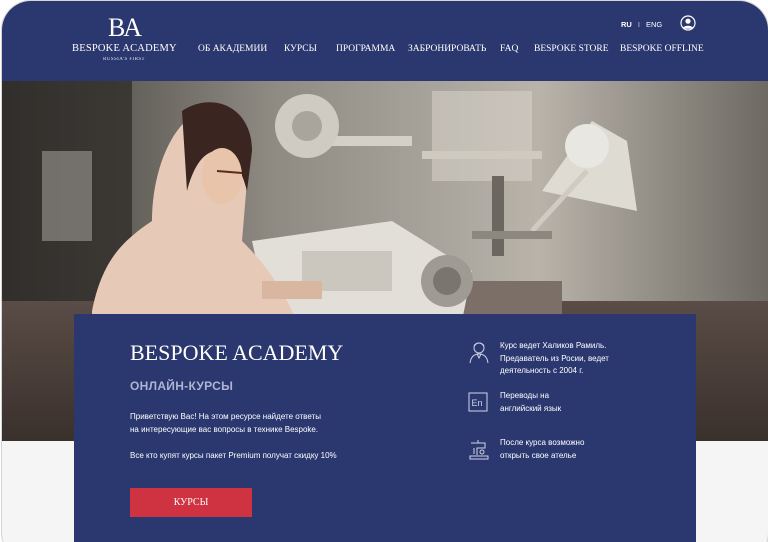 This screenshot has width=768, height=542. Describe the element at coordinates (124, 27) in the screenshot. I see `logo-mark: BA` at that location.